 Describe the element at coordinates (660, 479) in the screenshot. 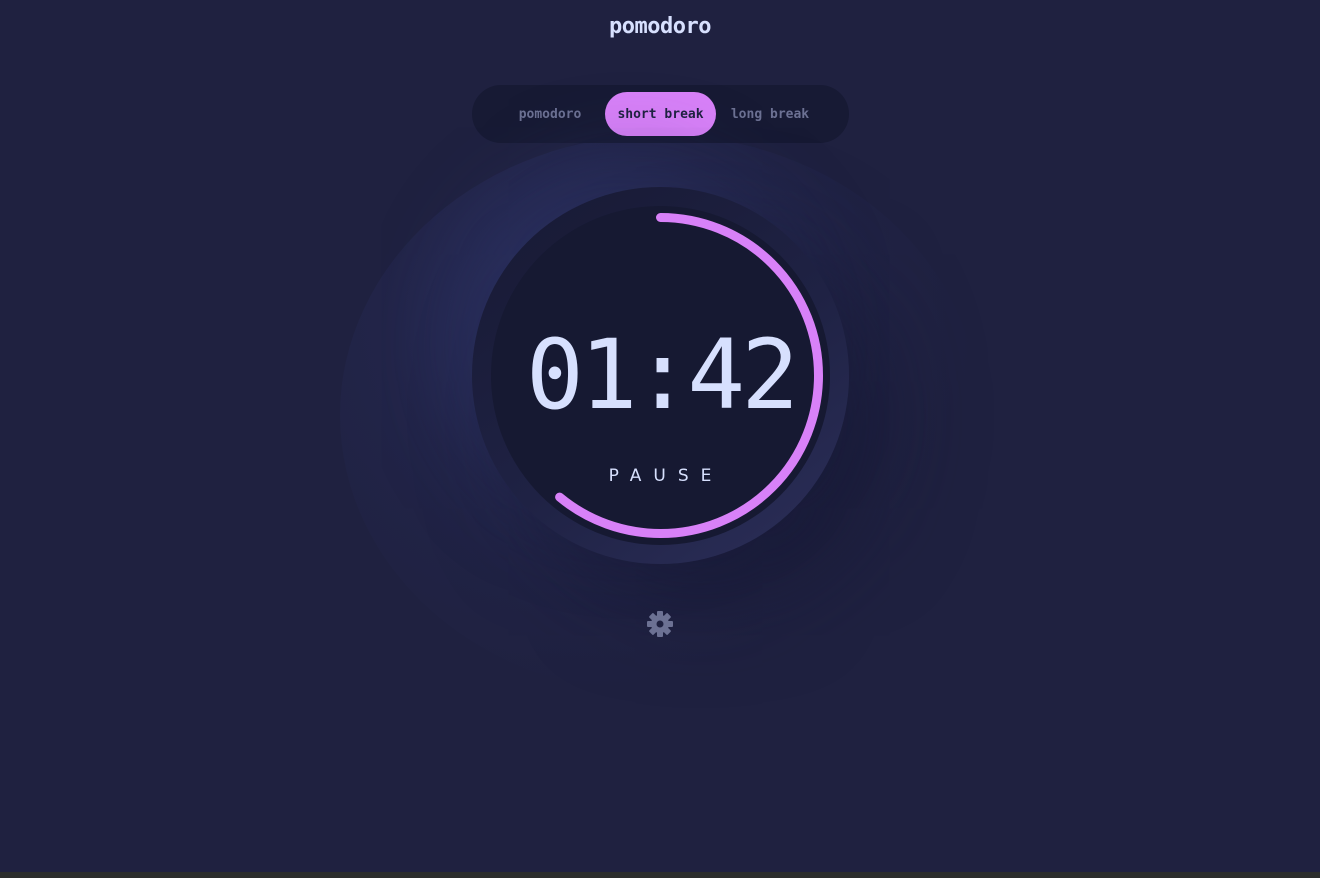

I see `pause-button: PAUSE` at that location.